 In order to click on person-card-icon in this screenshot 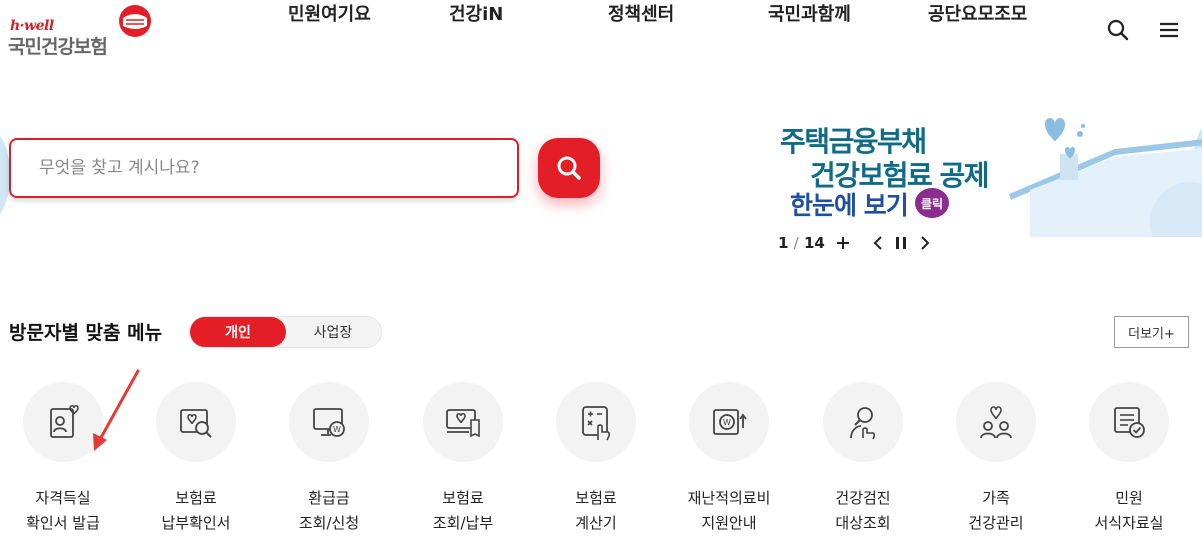, I will do `click(64, 421)`.